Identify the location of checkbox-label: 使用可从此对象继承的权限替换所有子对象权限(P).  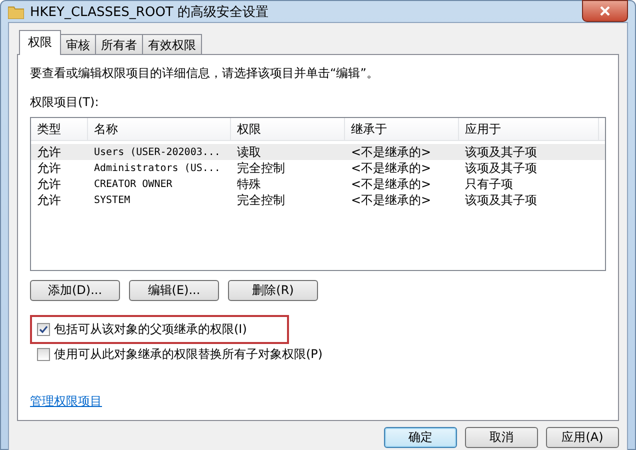
(188, 354).